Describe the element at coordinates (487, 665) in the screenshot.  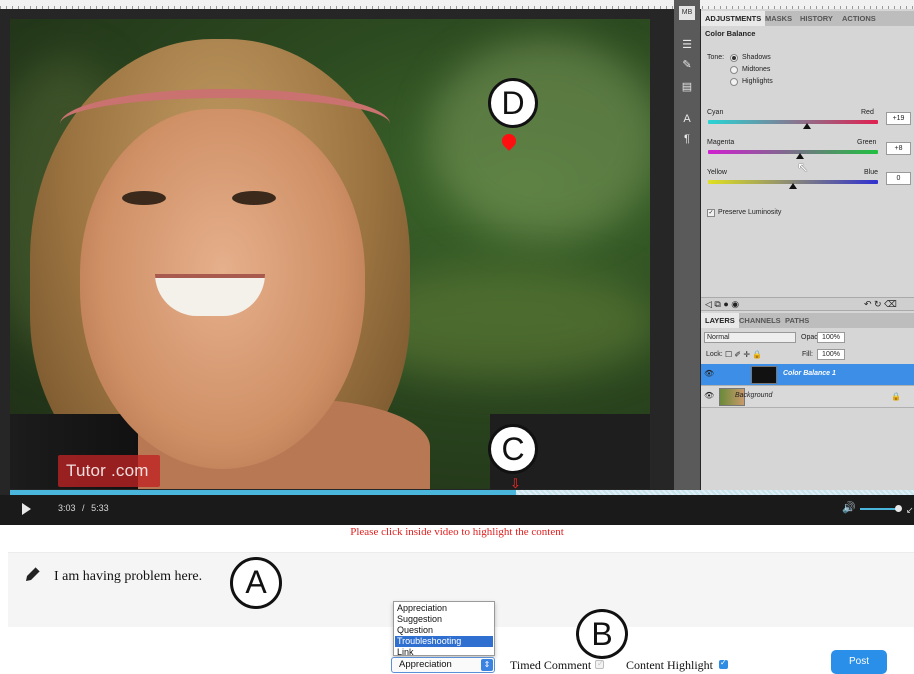
I see `select-arrows-icon: ⇕` at that location.